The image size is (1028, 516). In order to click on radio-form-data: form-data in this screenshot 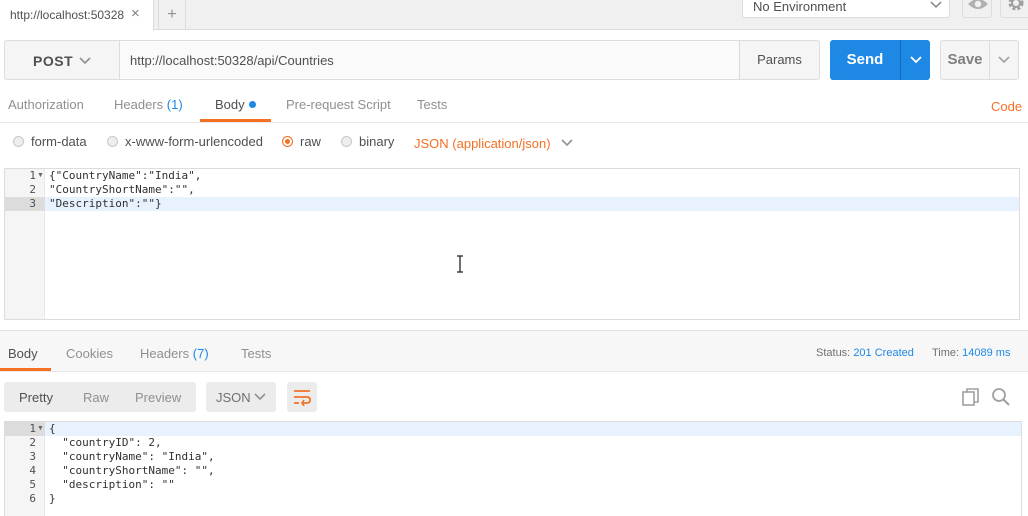, I will do `click(50, 141)`.